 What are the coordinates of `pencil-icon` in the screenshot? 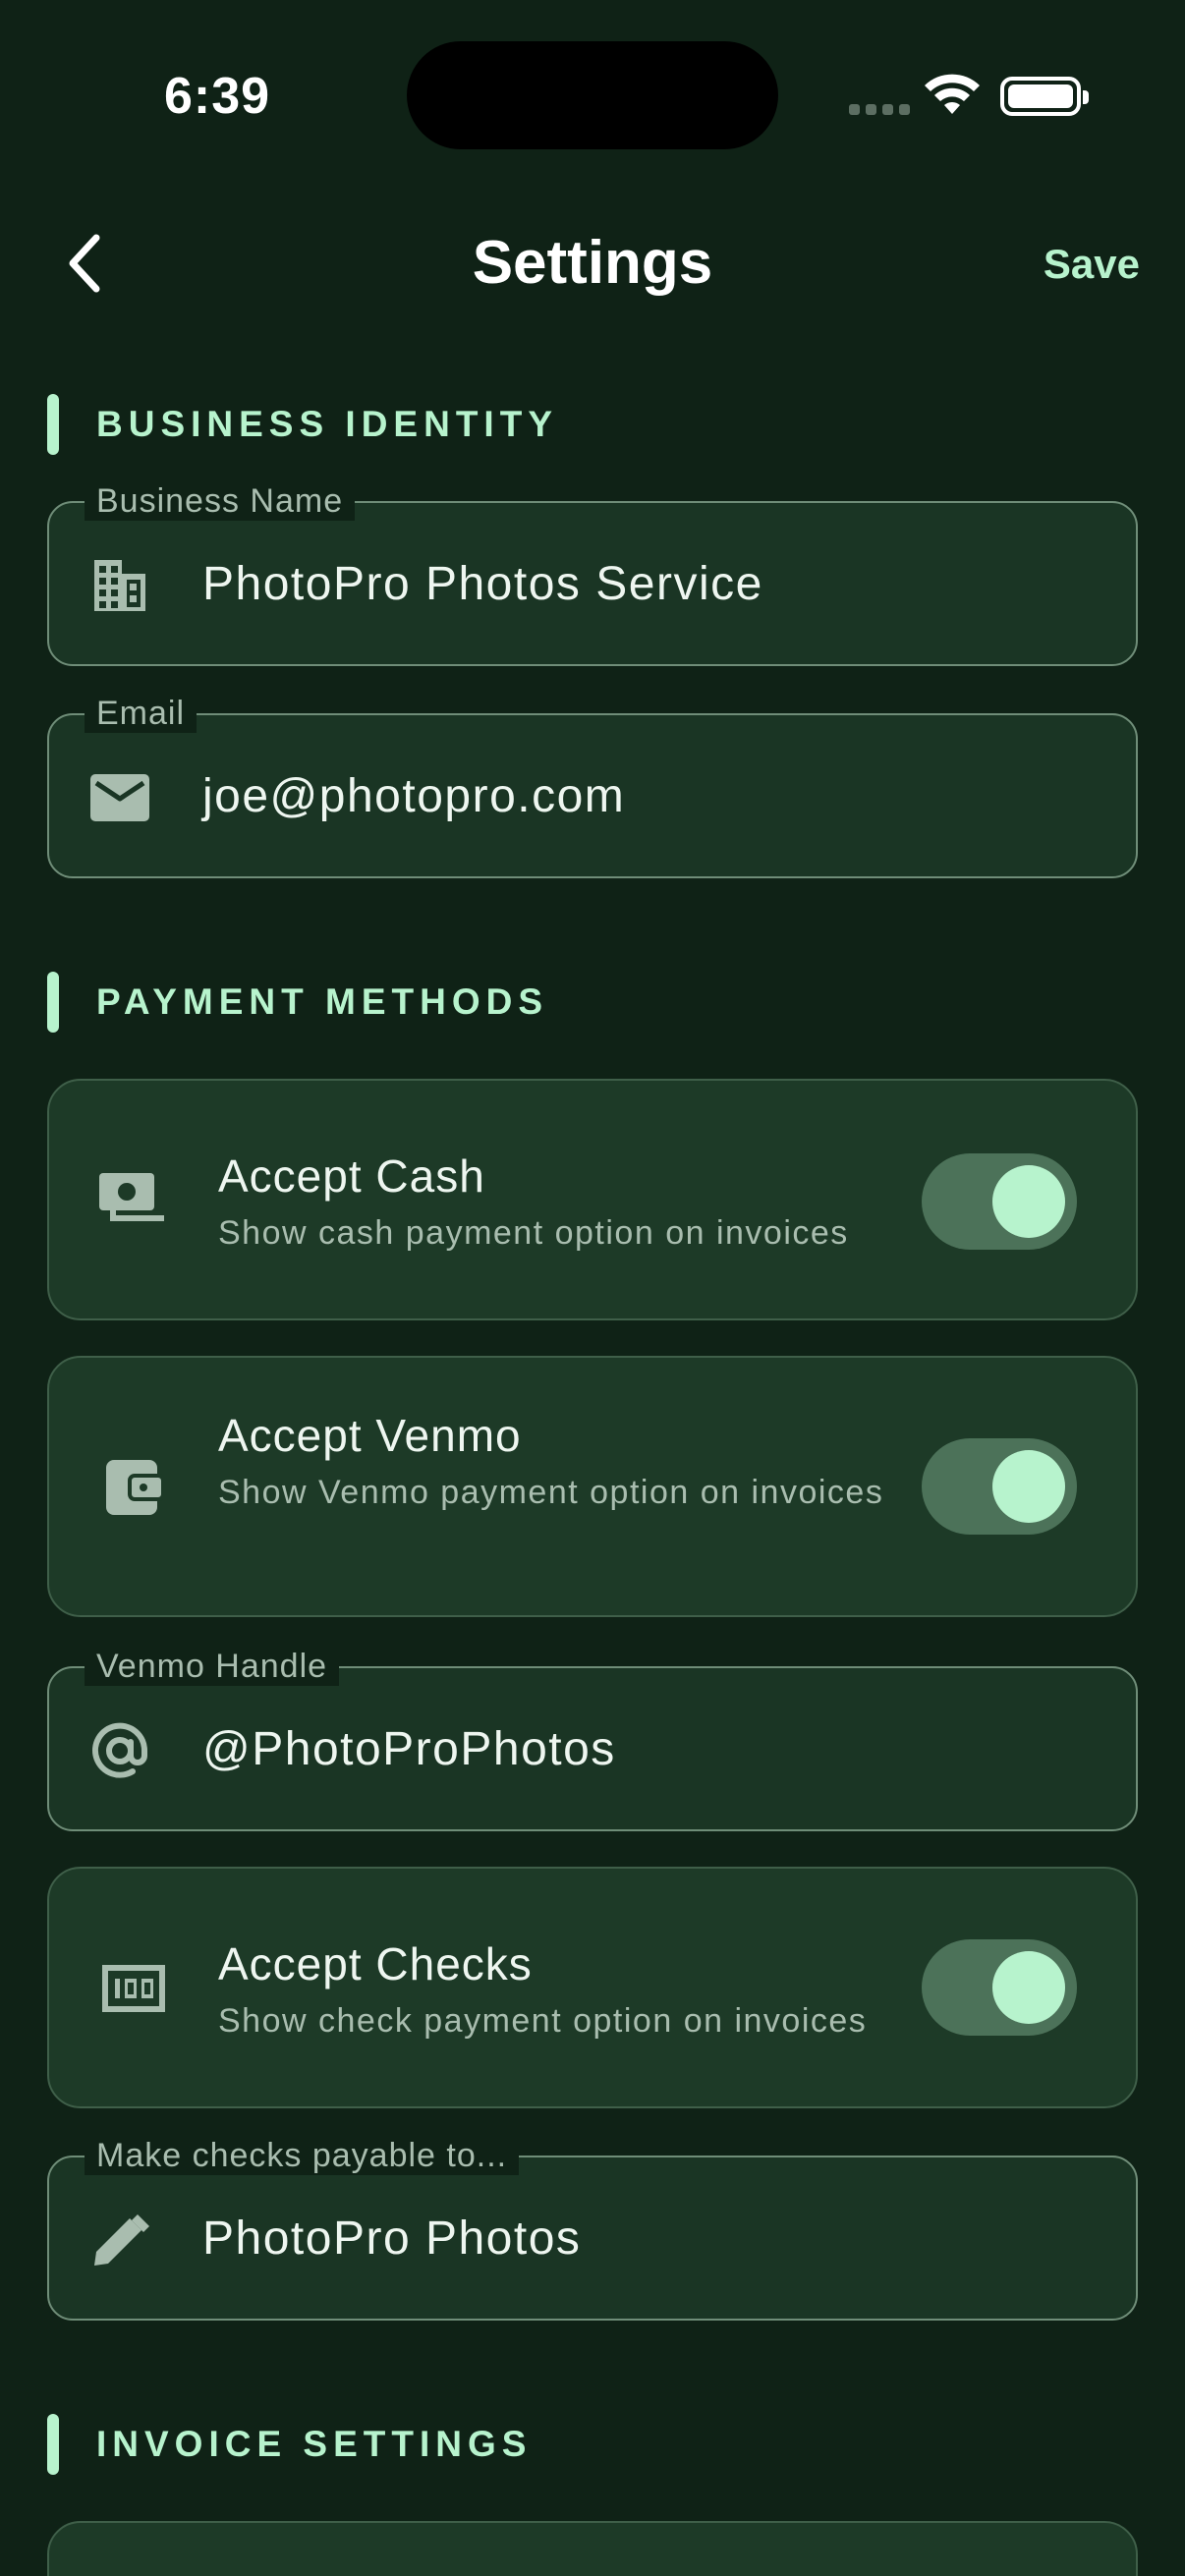 It's located at (120, 2240).